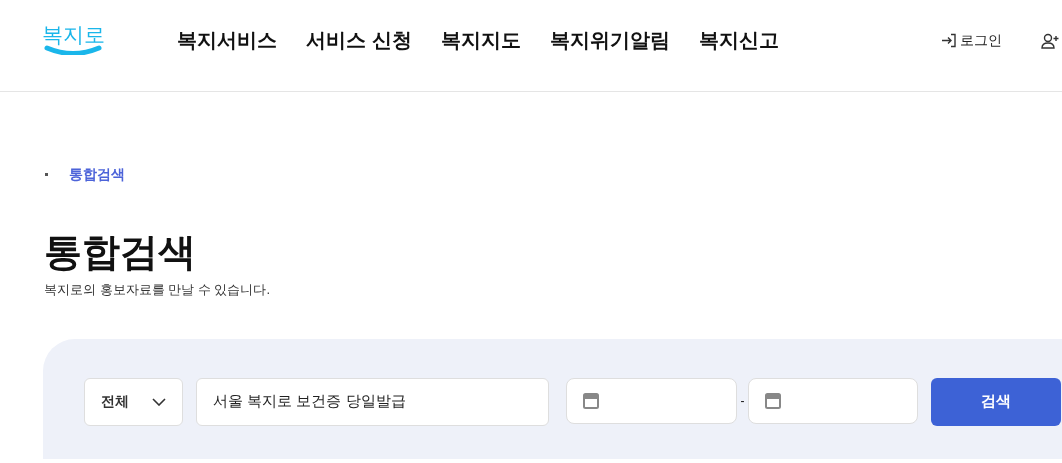 The image size is (1062, 463). Describe the element at coordinates (651, 400) in the screenshot. I see `start-date-field` at that location.